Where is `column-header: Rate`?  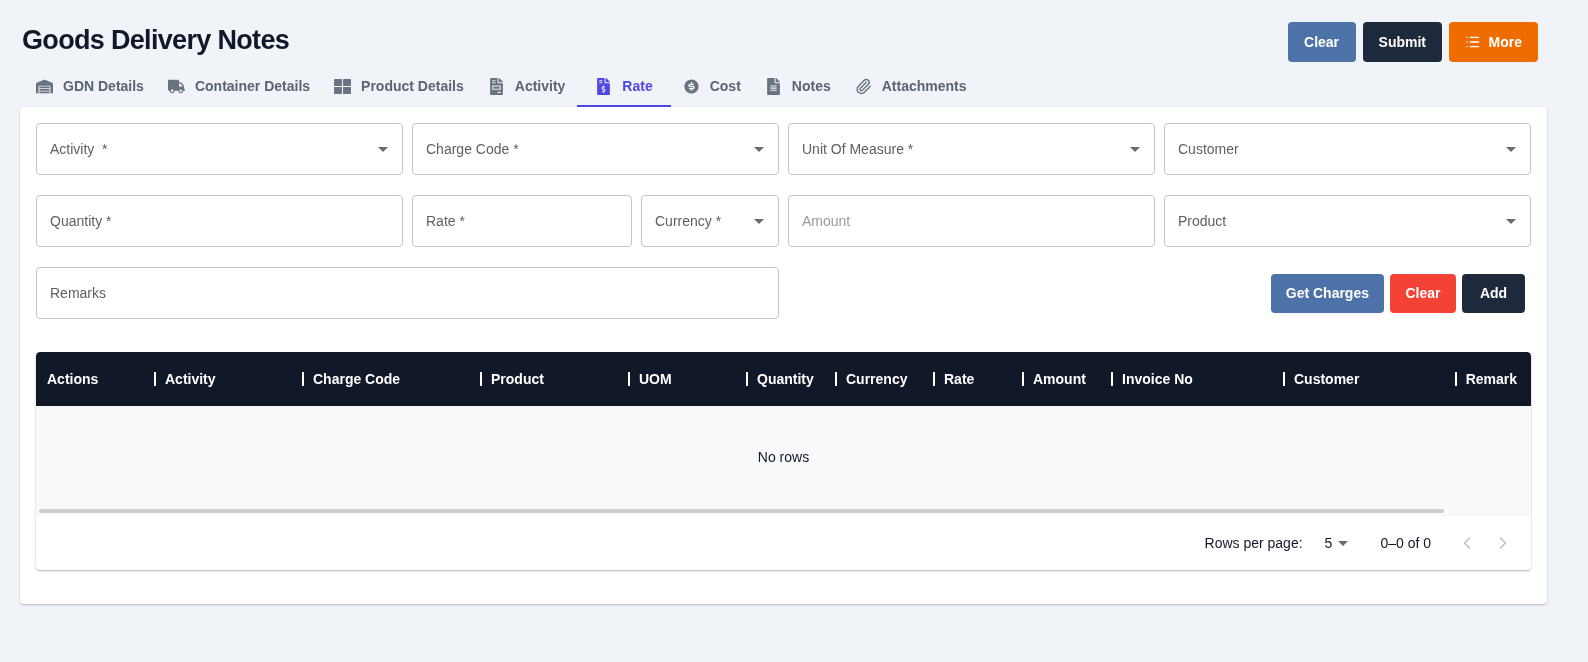
column-header: Rate is located at coordinates (959, 379).